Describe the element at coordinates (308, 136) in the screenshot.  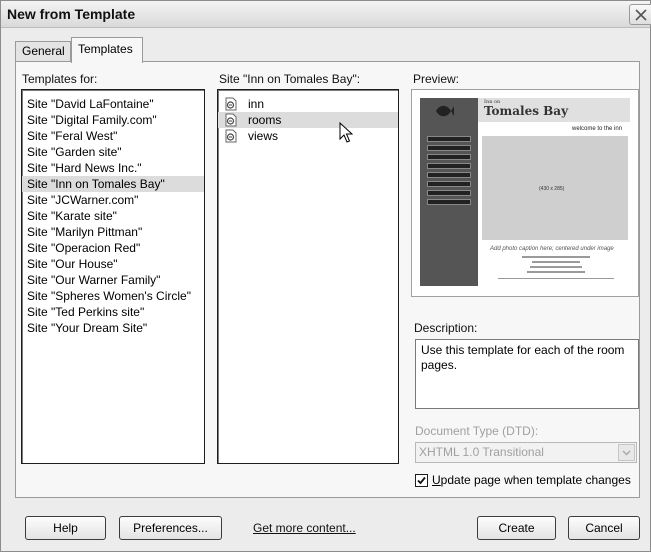
I see `template-list-item: views` at that location.